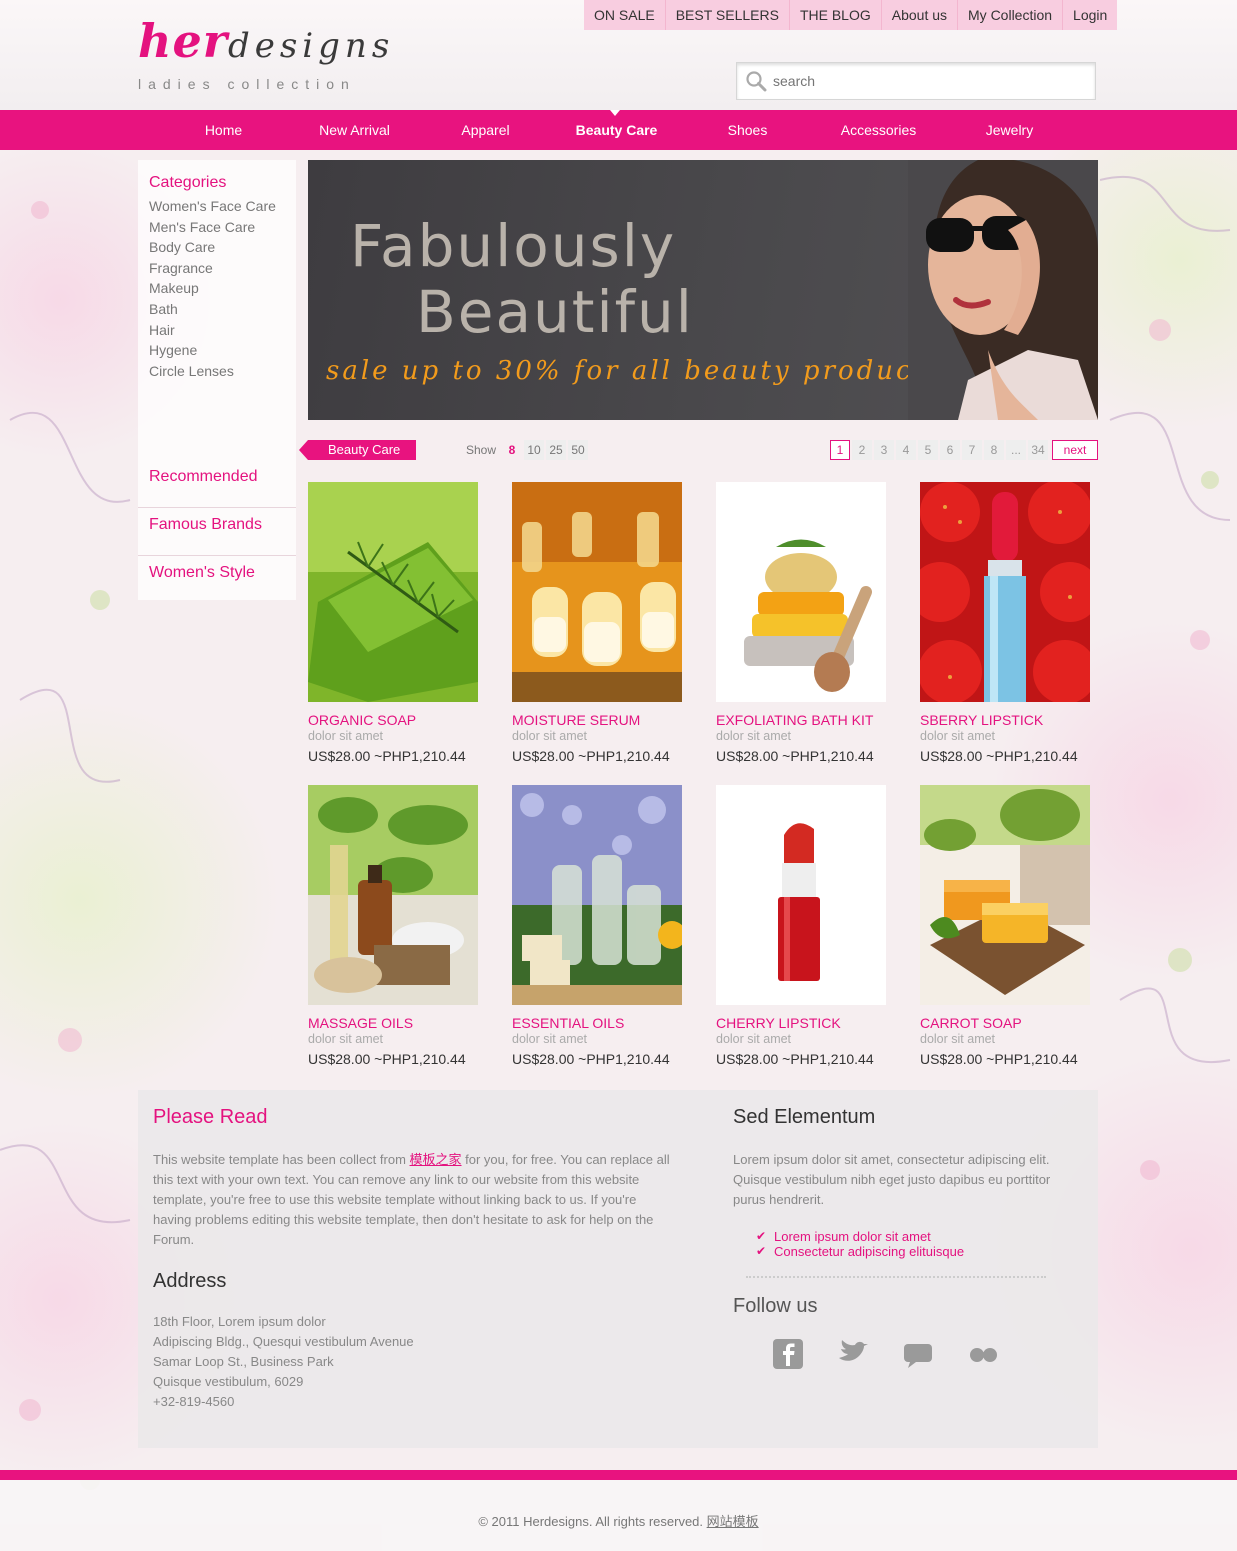 This screenshot has width=1237, height=1551. Describe the element at coordinates (928, 81) in the screenshot. I see `search-input` at that location.